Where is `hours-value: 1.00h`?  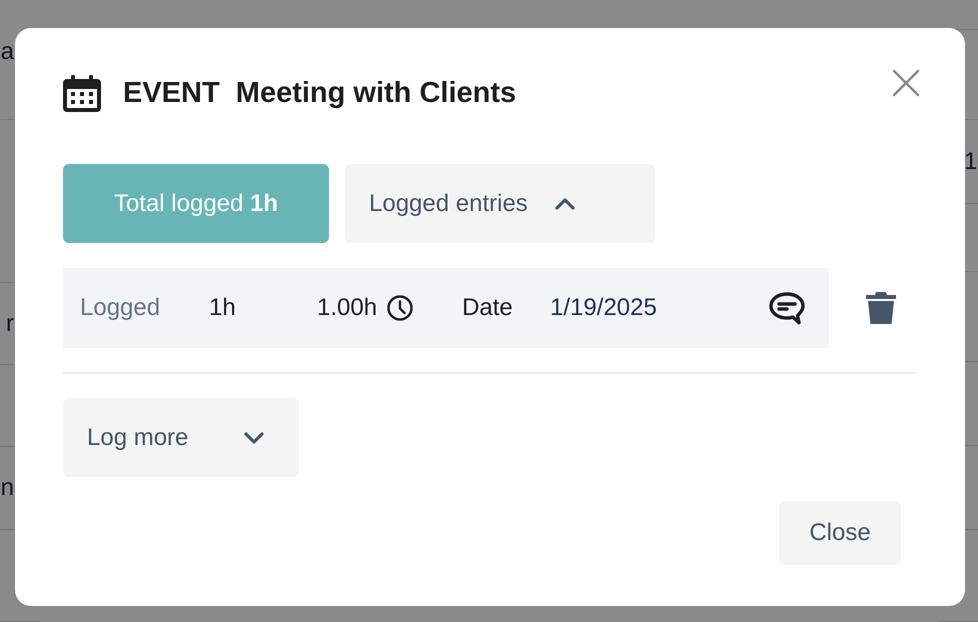
hours-value: 1.00h is located at coordinates (347, 308).